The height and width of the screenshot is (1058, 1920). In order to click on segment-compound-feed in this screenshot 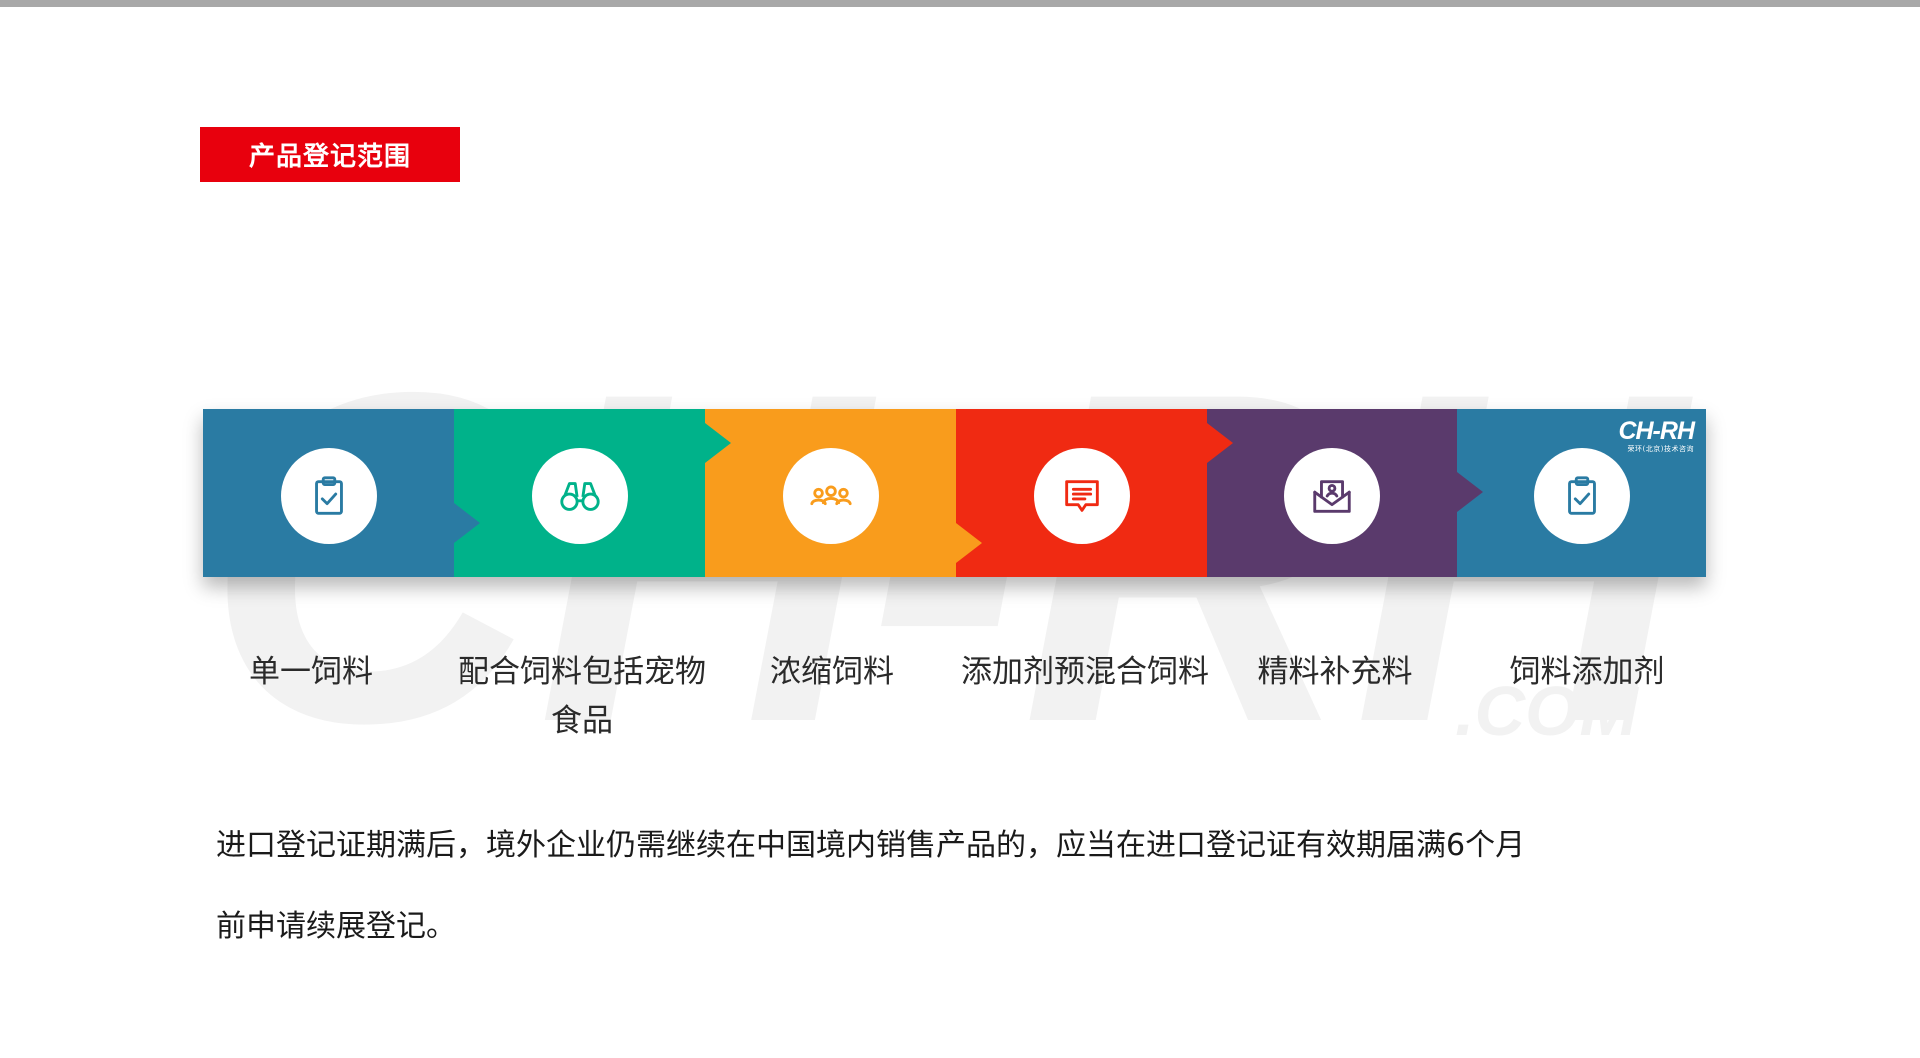, I will do `click(592, 493)`.